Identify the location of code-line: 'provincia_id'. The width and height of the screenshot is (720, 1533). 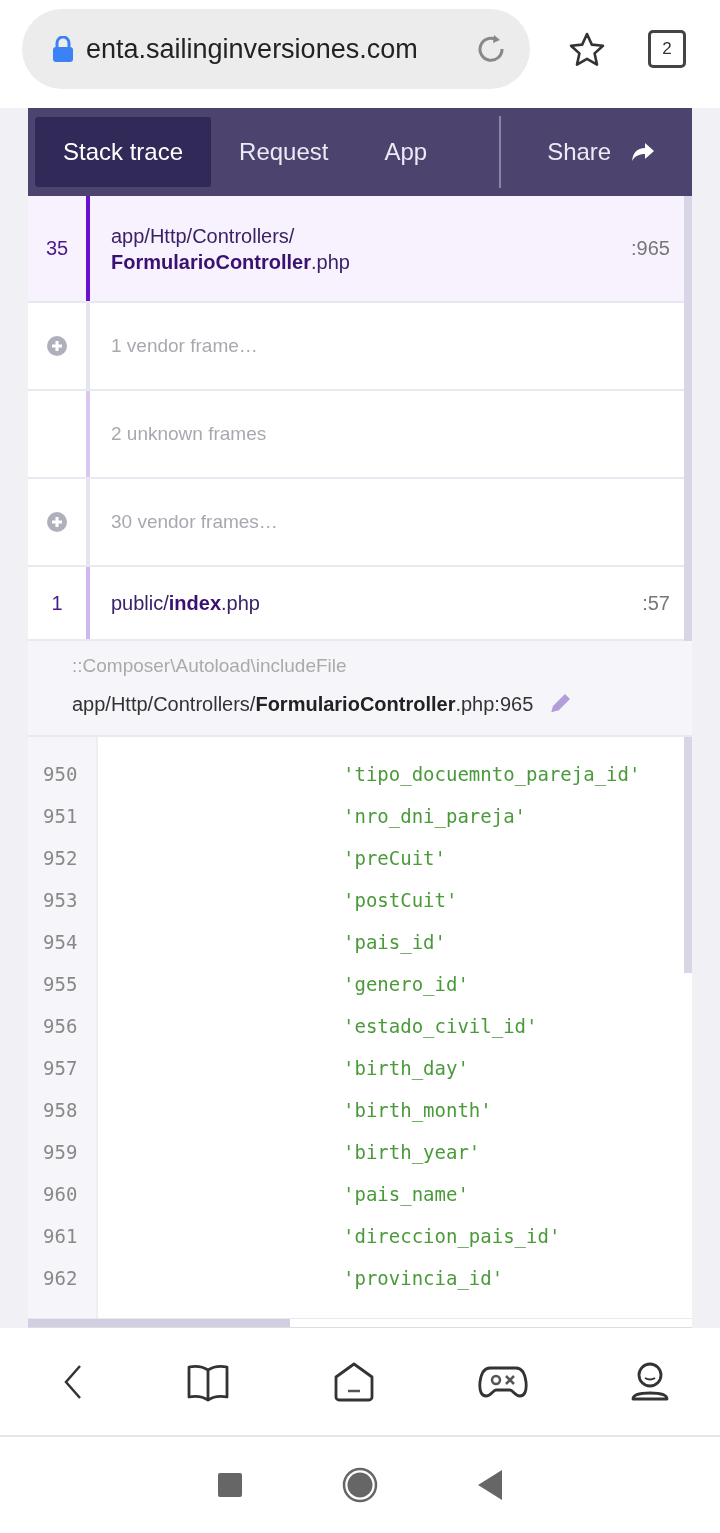
(424, 1279).